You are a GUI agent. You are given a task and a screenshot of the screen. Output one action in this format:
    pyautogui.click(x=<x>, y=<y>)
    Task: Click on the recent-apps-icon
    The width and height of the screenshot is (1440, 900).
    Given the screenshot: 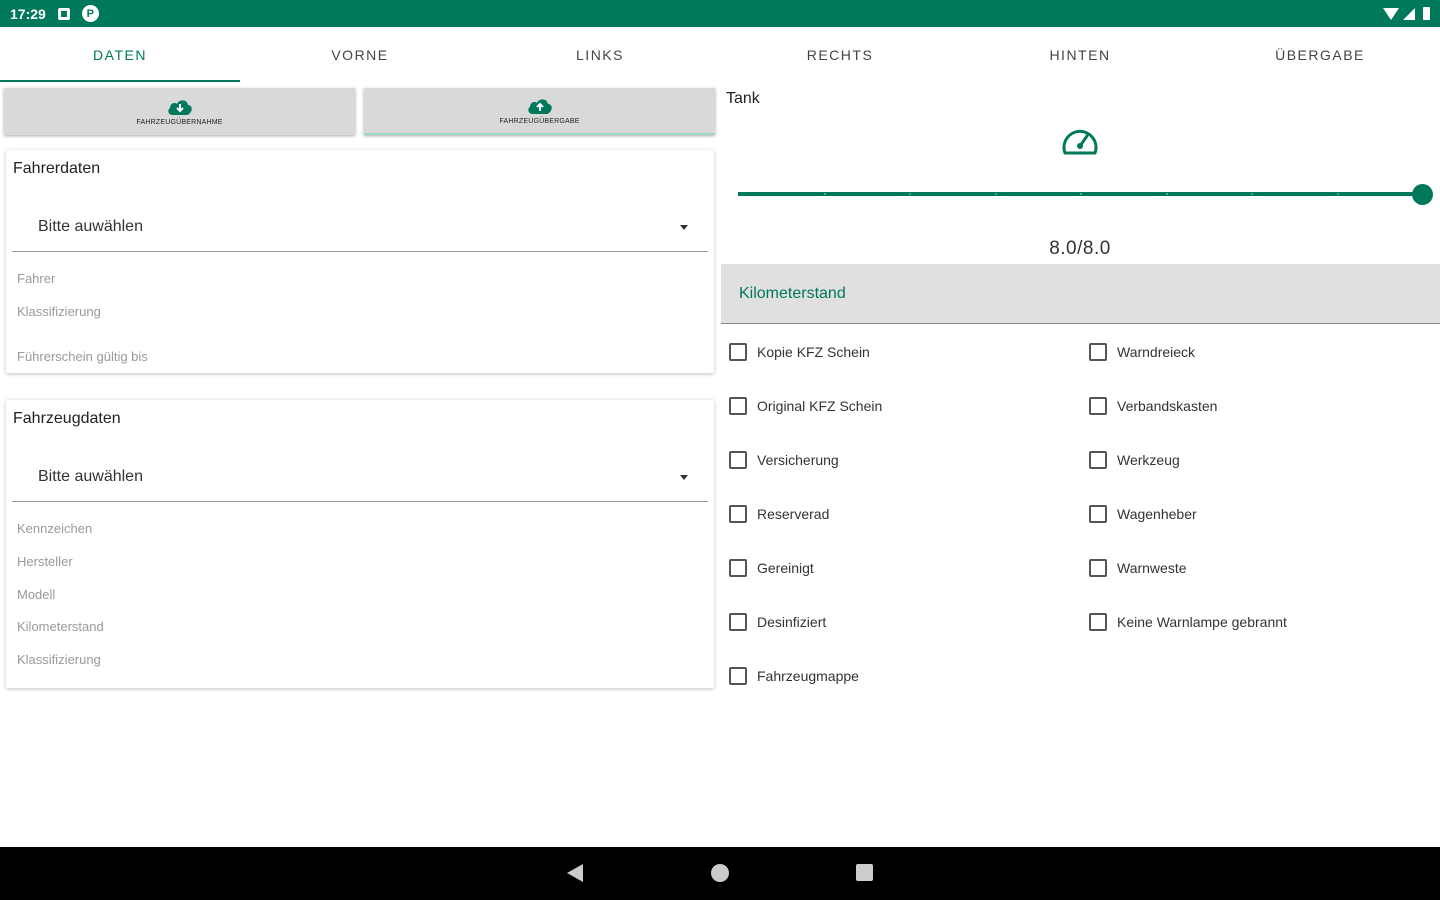 What is the action you would take?
    pyautogui.click(x=864, y=872)
    